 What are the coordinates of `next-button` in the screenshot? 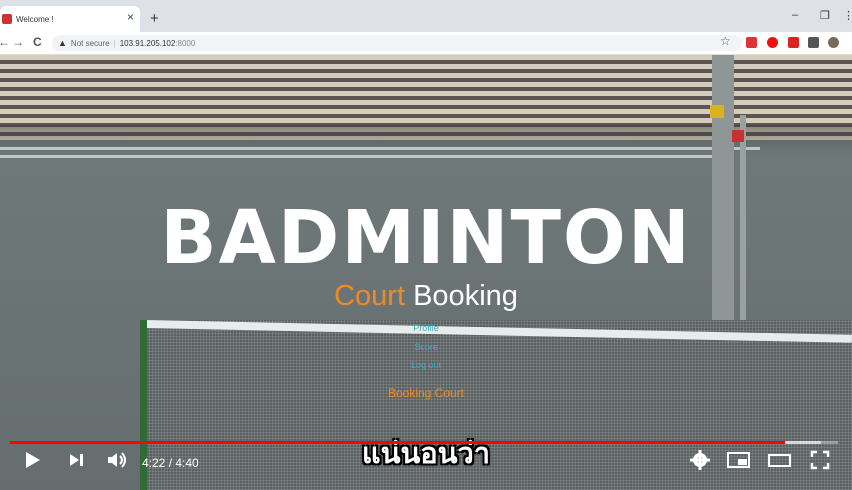 It's located at (77, 463).